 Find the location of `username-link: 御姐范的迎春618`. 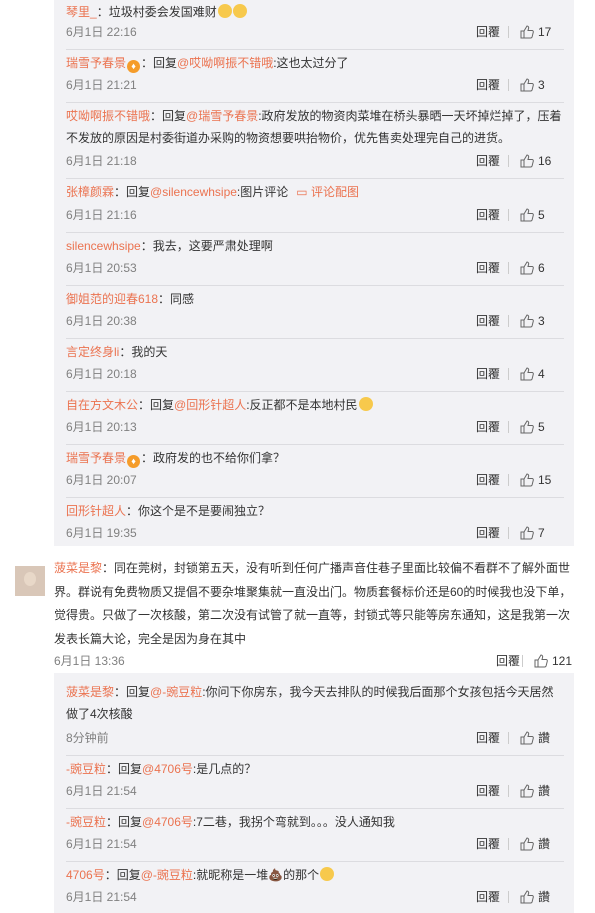

username-link: 御姐范的迎春618 is located at coordinates (112, 299).